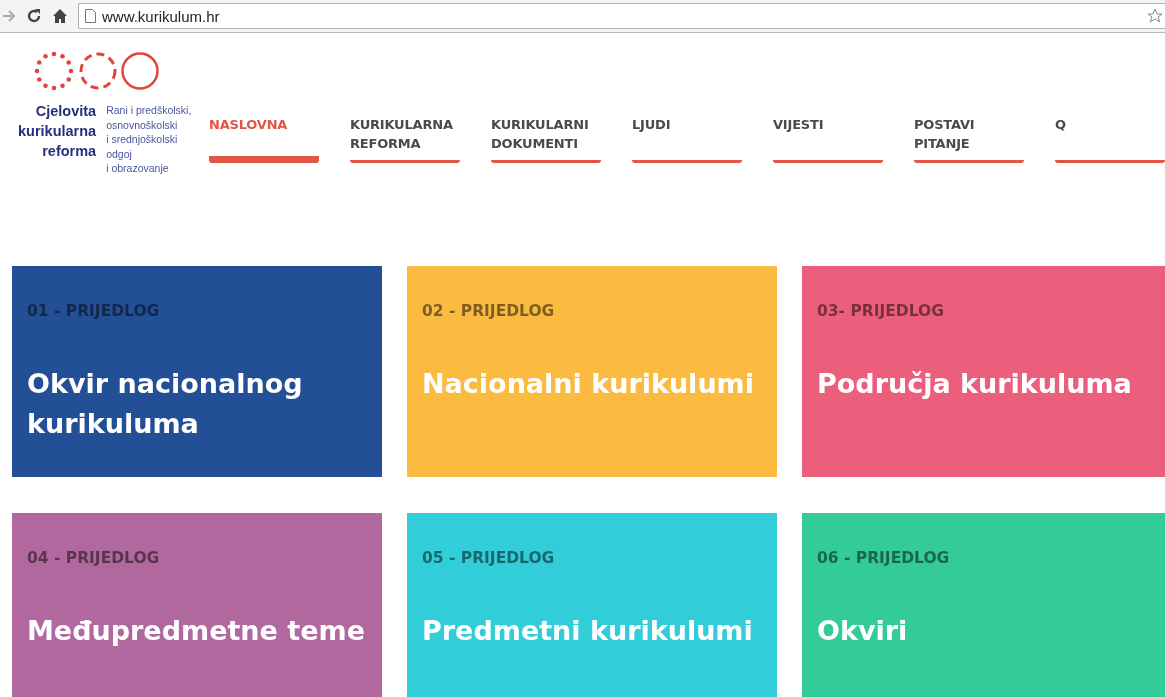 This screenshot has height=697, width=1165. Describe the element at coordinates (161, 16) in the screenshot. I see `url-text: www.kurikulum.hr` at that location.